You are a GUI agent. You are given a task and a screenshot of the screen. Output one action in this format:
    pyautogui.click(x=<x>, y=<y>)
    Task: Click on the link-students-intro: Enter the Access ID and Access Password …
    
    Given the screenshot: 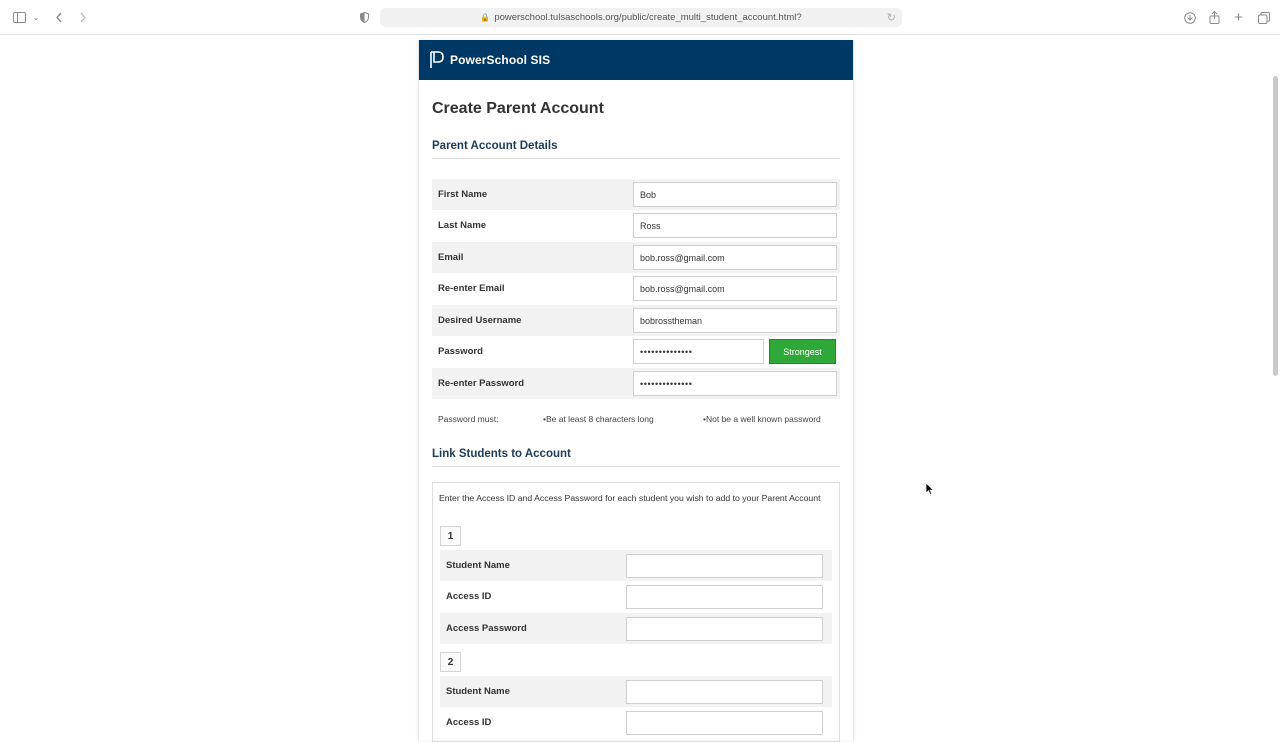 What is the action you would take?
    pyautogui.click(x=630, y=498)
    